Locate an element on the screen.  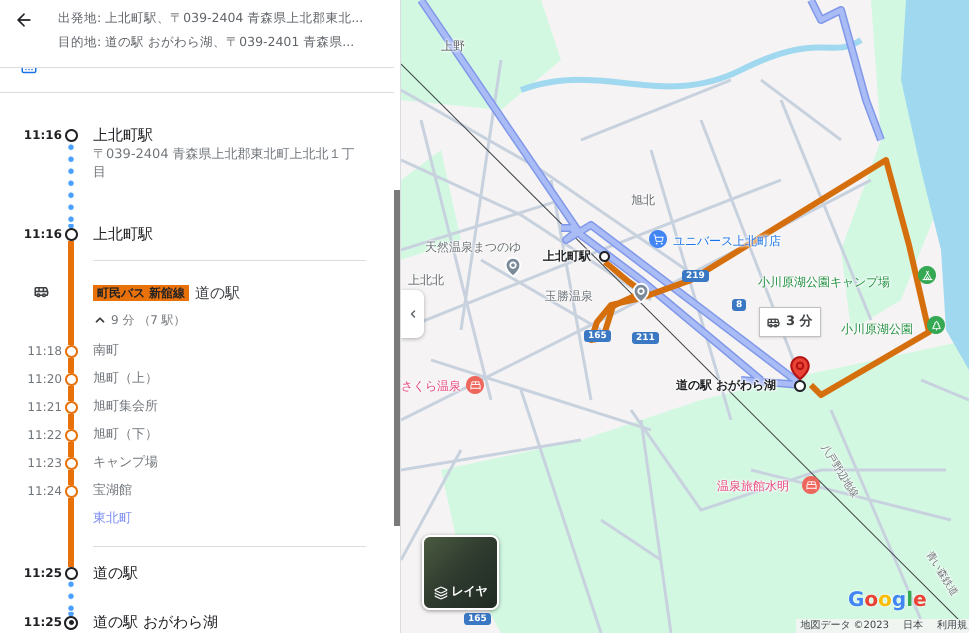
place-label: 小川原湖公園キャンプ場 is located at coordinates (824, 282).